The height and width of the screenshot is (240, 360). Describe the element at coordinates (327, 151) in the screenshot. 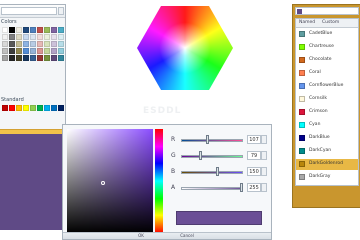

I see `list-item: DarkCyan` at that location.